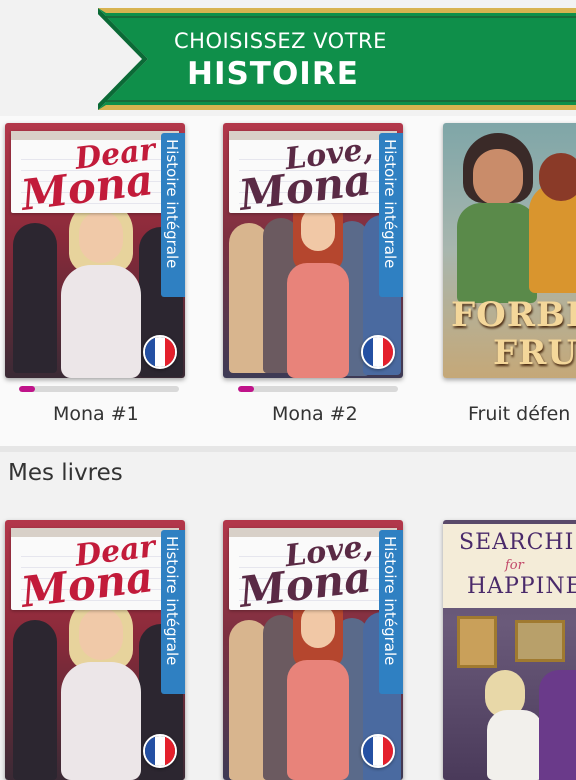 Image resolution: width=576 pixels, height=780 pixels. Describe the element at coordinates (521, 586) in the screenshot. I see `book-logo-line3: HAPPINE` at that location.